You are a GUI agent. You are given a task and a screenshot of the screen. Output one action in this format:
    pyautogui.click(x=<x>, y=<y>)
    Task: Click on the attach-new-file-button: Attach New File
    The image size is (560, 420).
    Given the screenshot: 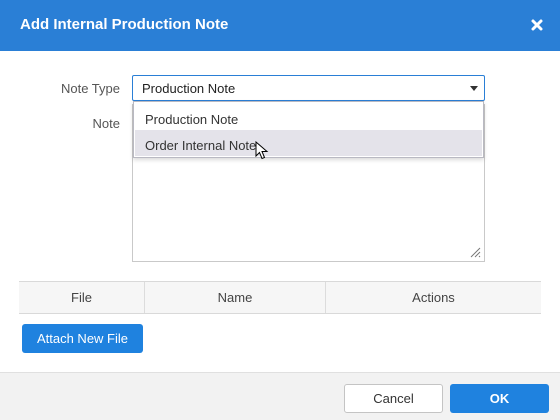 What is the action you would take?
    pyautogui.click(x=82, y=338)
    